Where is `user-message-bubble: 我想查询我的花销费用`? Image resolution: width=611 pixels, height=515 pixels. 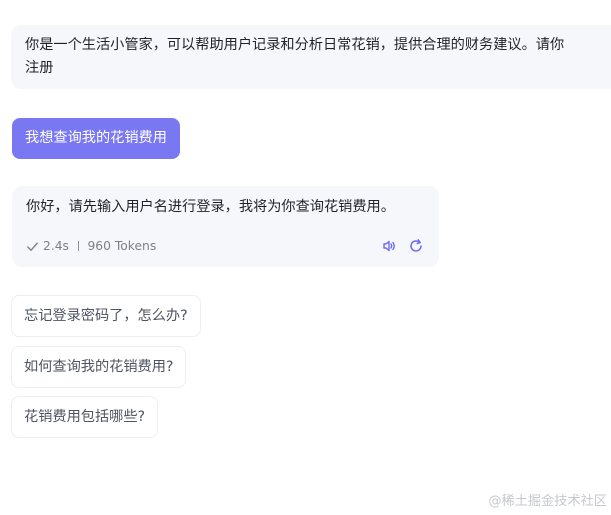
user-message-bubble: 我想查询我的花销费用 is located at coordinates (96, 138).